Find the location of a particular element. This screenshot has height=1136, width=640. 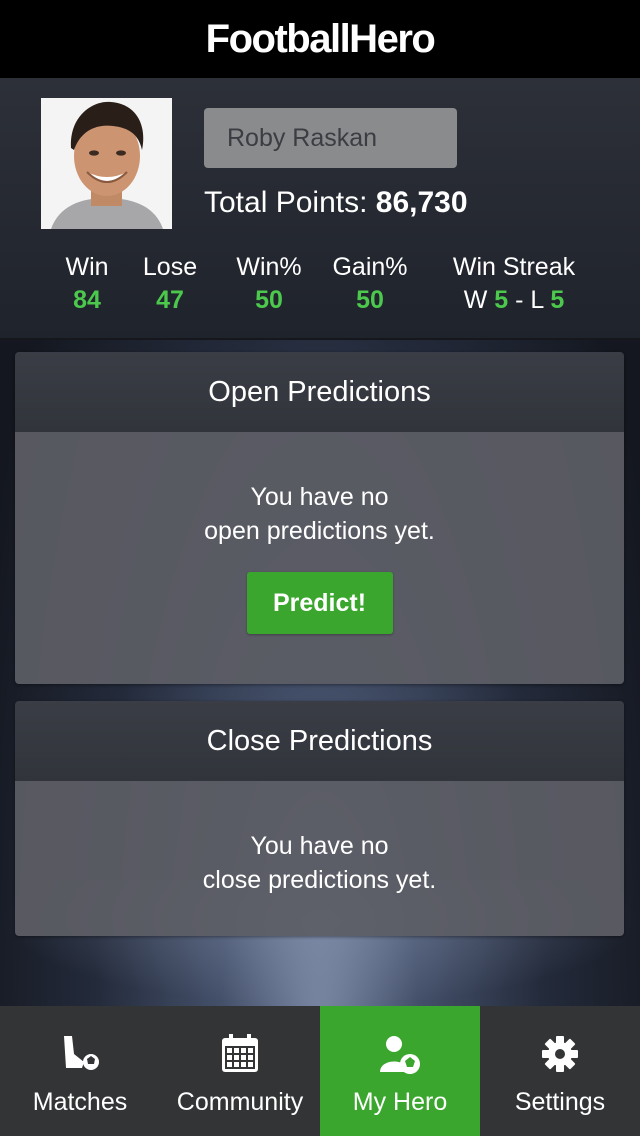

user-ball-icon is located at coordinates (400, 1055).